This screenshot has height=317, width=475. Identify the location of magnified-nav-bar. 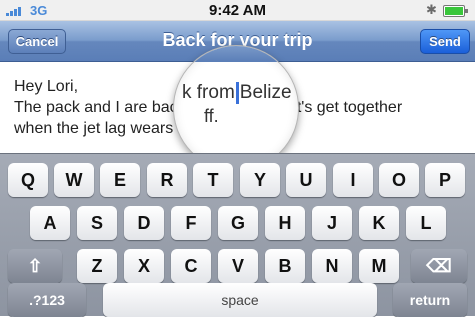
(236, 54).